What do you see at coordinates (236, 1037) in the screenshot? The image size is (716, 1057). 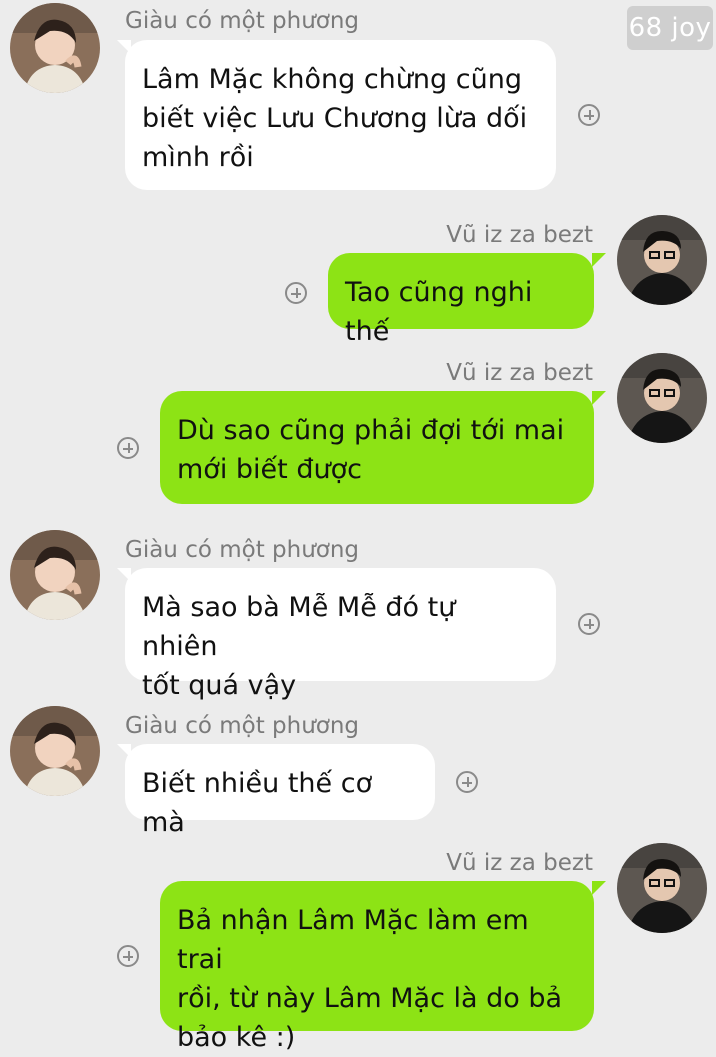 I see `message-line: bảo kê :)` at bounding box center [236, 1037].